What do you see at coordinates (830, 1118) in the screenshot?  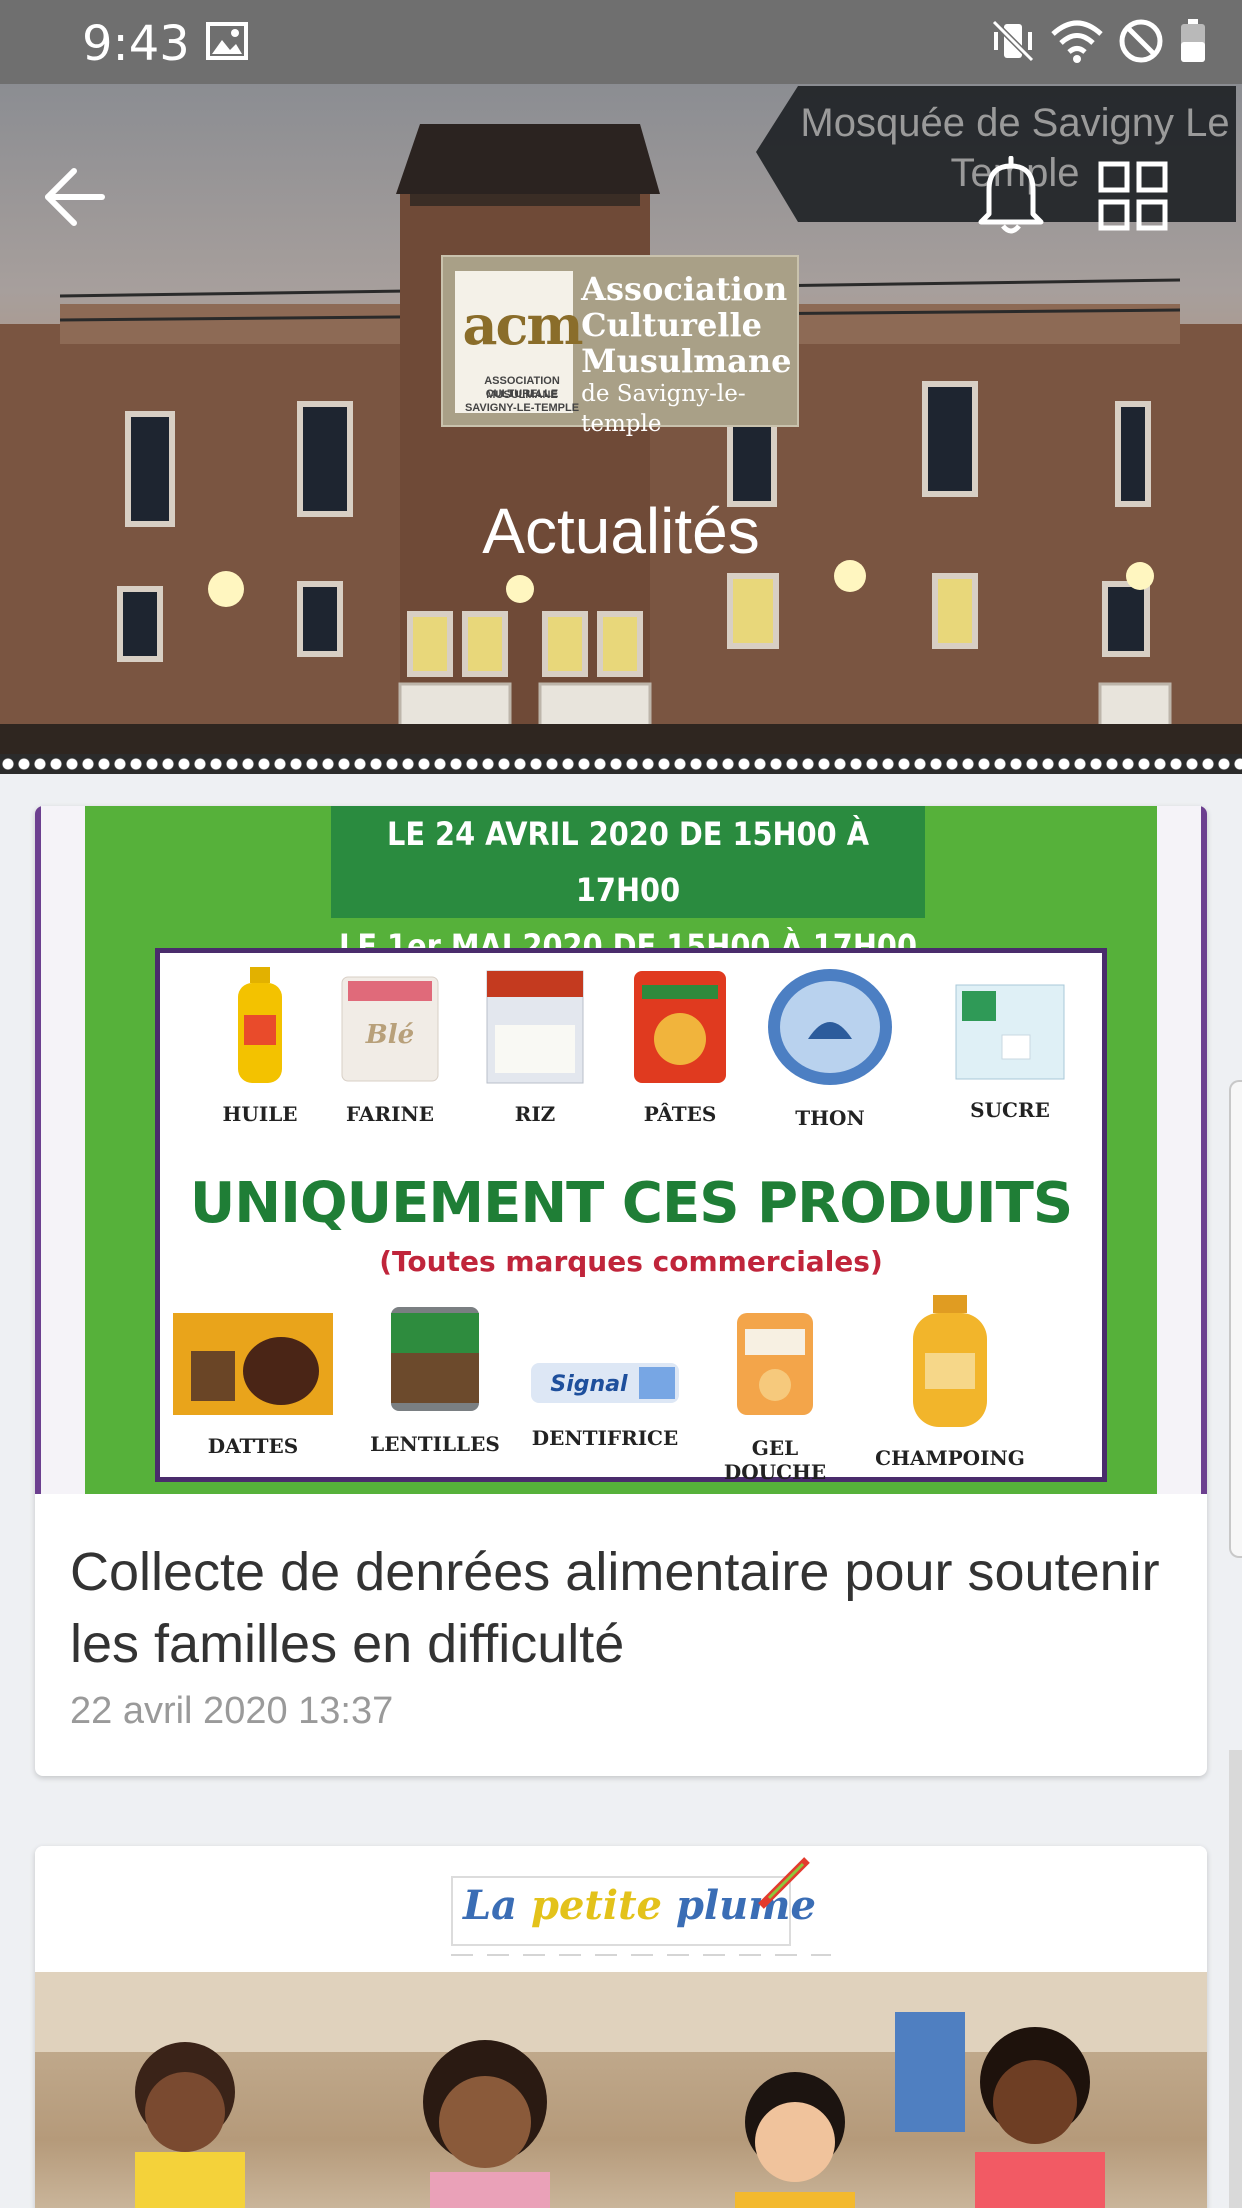 I see `product-label: THON` at bounding box center [830, 1118].